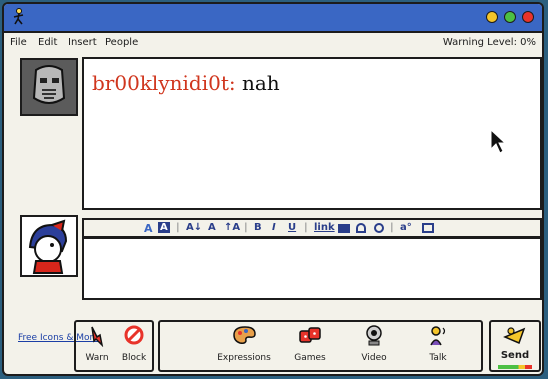 The image size is (548, 379). Describe the element at coordinates (148, 228) in the screenshot. I see `text-color-button: A` at that location.